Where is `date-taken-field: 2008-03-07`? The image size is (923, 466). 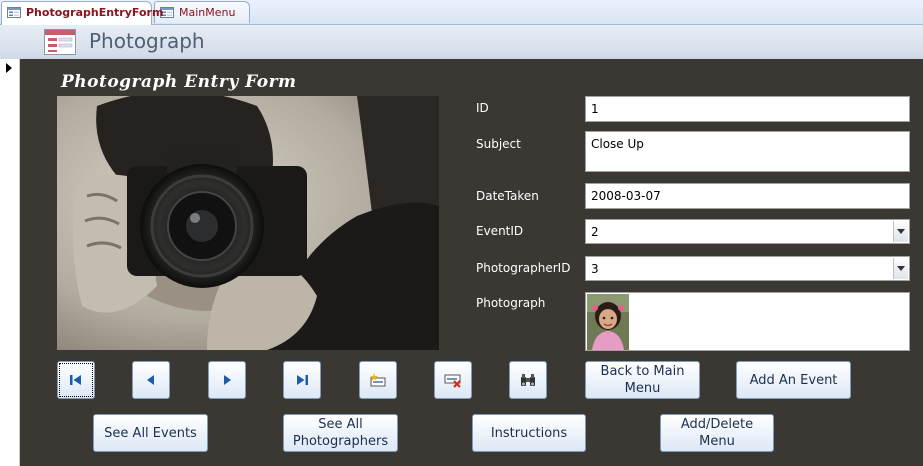 date-taken-field: 2008-03-07 is located at coordinates (747, 196).